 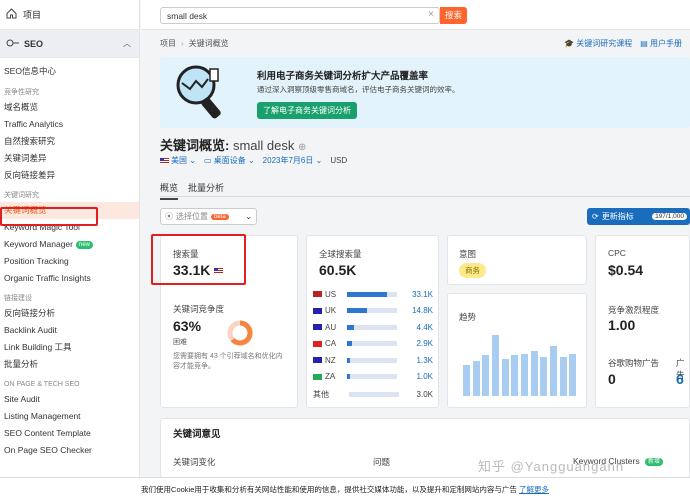 What do you see at coordinates (69, 330) in the screenshot?
I see `sidebar-item: Backlink Audit` at bounding box center [69, 330].